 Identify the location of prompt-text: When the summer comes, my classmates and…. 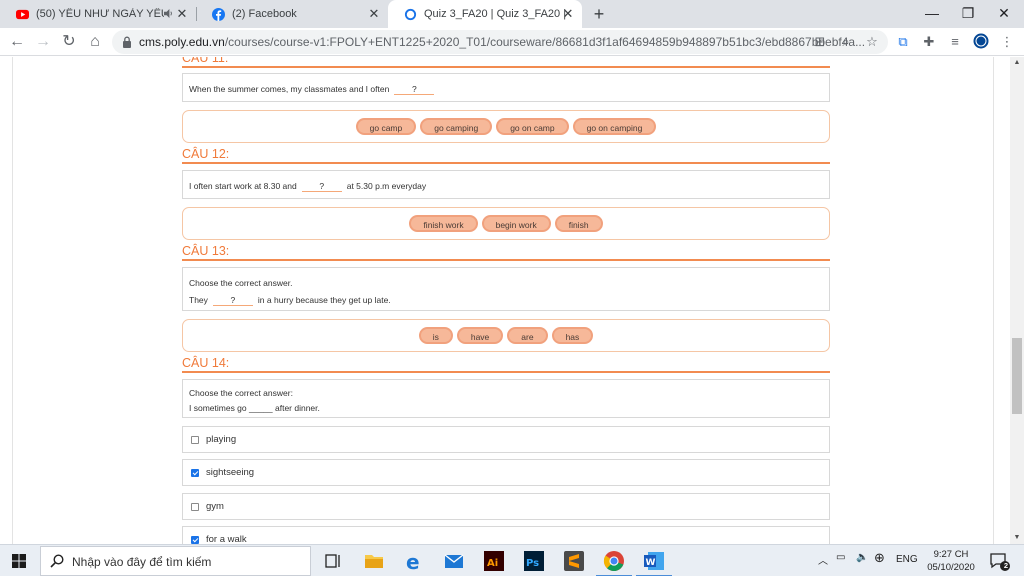
(289, 89).